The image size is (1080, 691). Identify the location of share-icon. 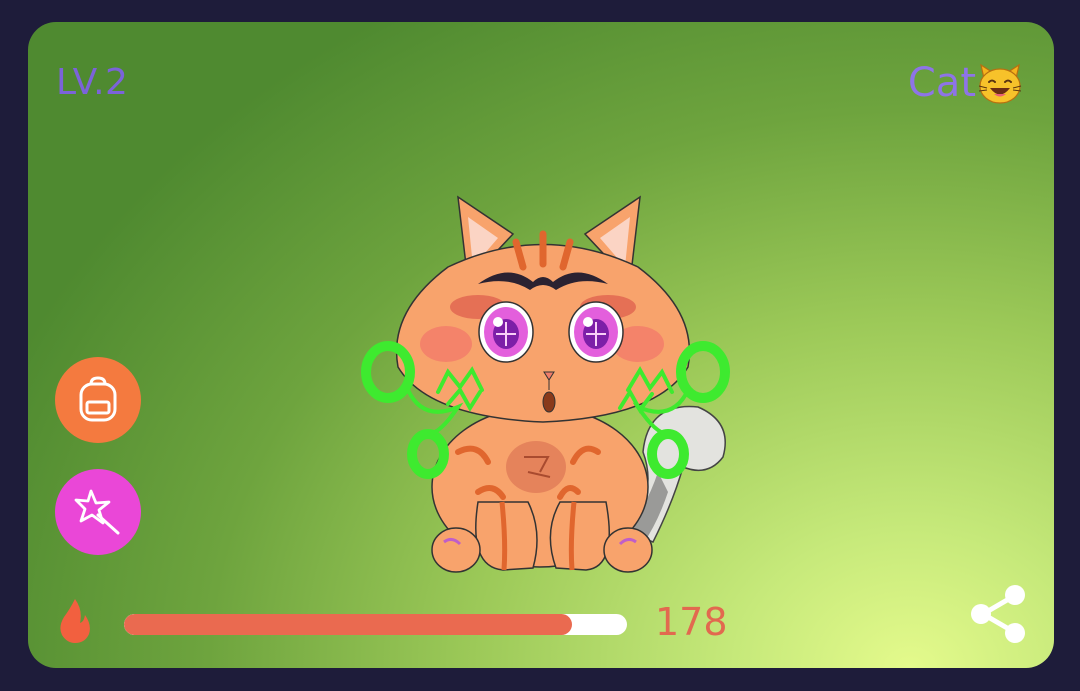
(998, 614).